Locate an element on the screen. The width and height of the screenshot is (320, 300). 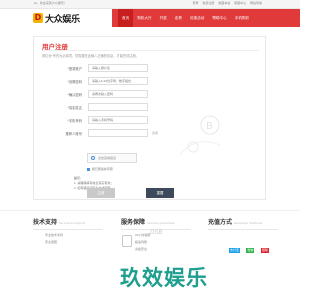
form-row-referrer: 推荐人账号 选填 is located at coordinates (150, 133).